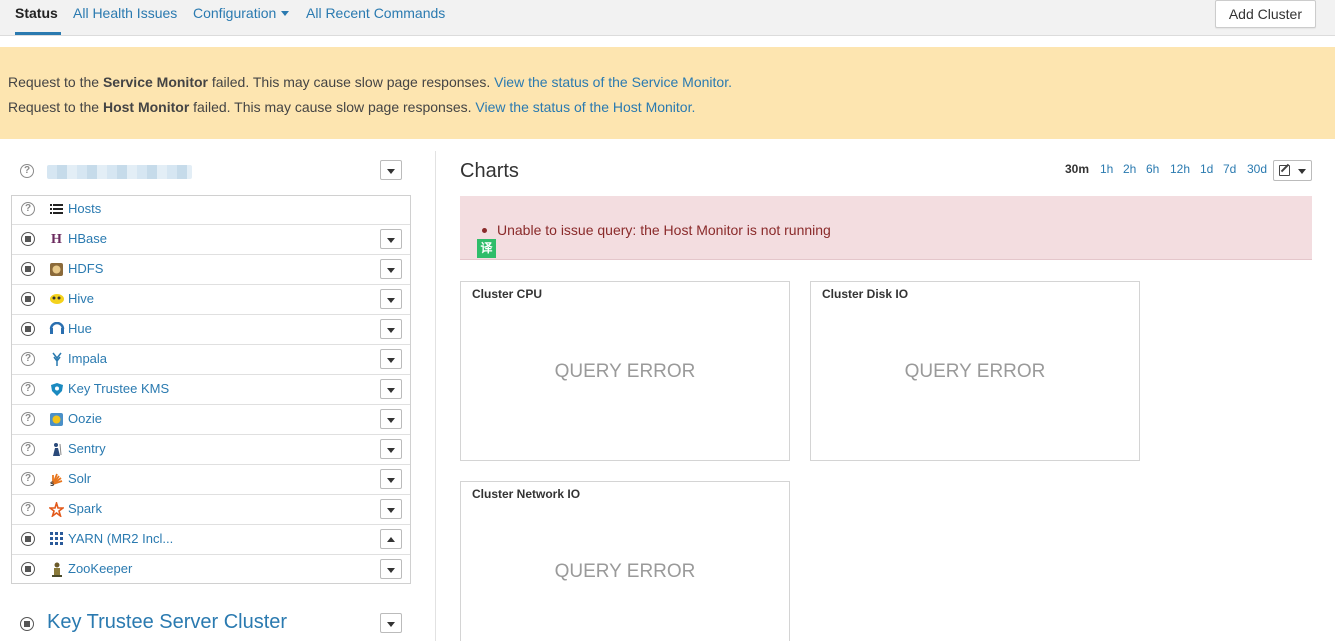  What do you see at coordinates (285, 13) in the screenshot?
I see `chevron-down-icon` at bounding box center [285, 13].